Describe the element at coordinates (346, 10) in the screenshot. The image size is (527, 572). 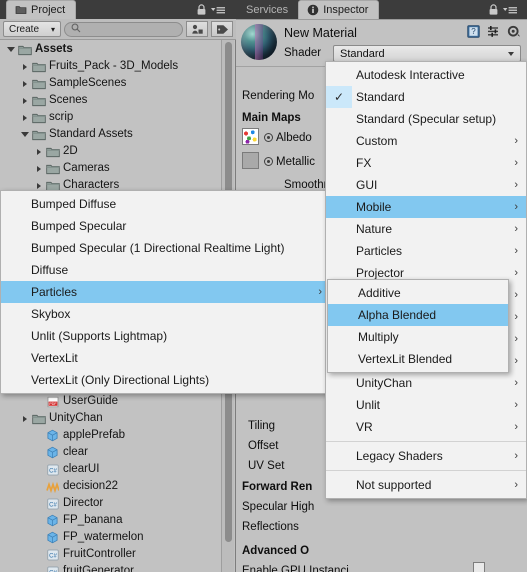
I see `tab-inspector-label: Inspector` at that location.